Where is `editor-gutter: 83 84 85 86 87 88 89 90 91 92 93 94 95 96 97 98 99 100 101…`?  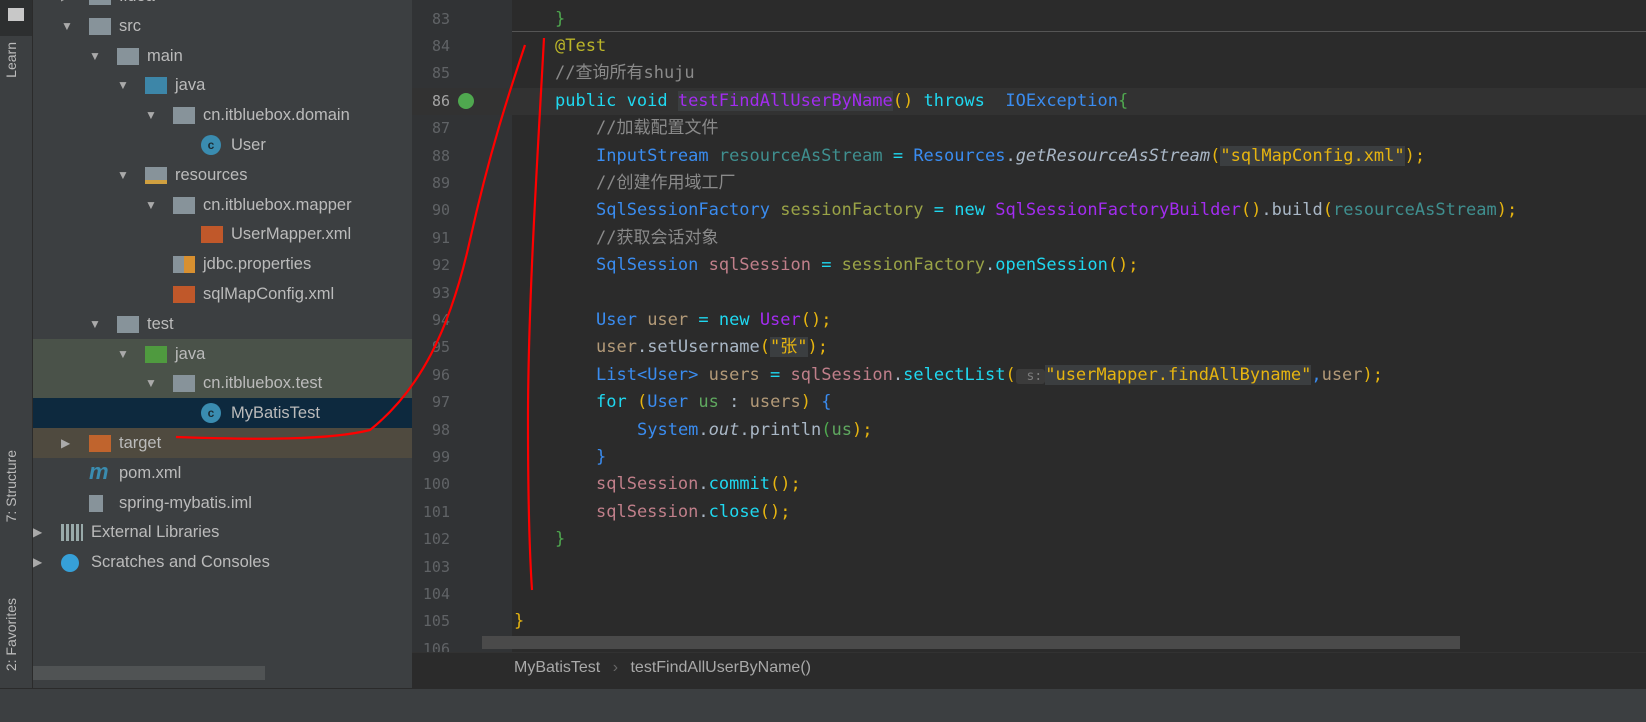 editor-gutter: 83 84 85 86 87 88 89 90 91 92 93 94 95 96 97 98 99 100 101… is located at coordinates (462, 329).